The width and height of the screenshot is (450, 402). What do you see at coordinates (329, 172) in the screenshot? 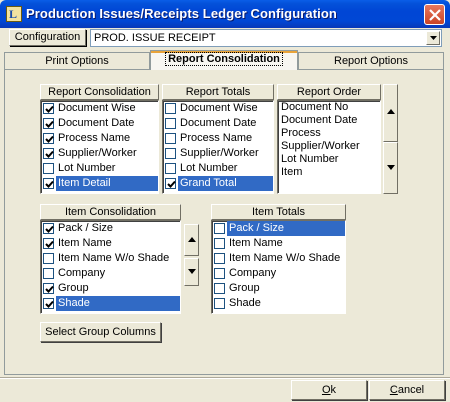
I see `report-order-item: Item` at bounding box center [329, 172].